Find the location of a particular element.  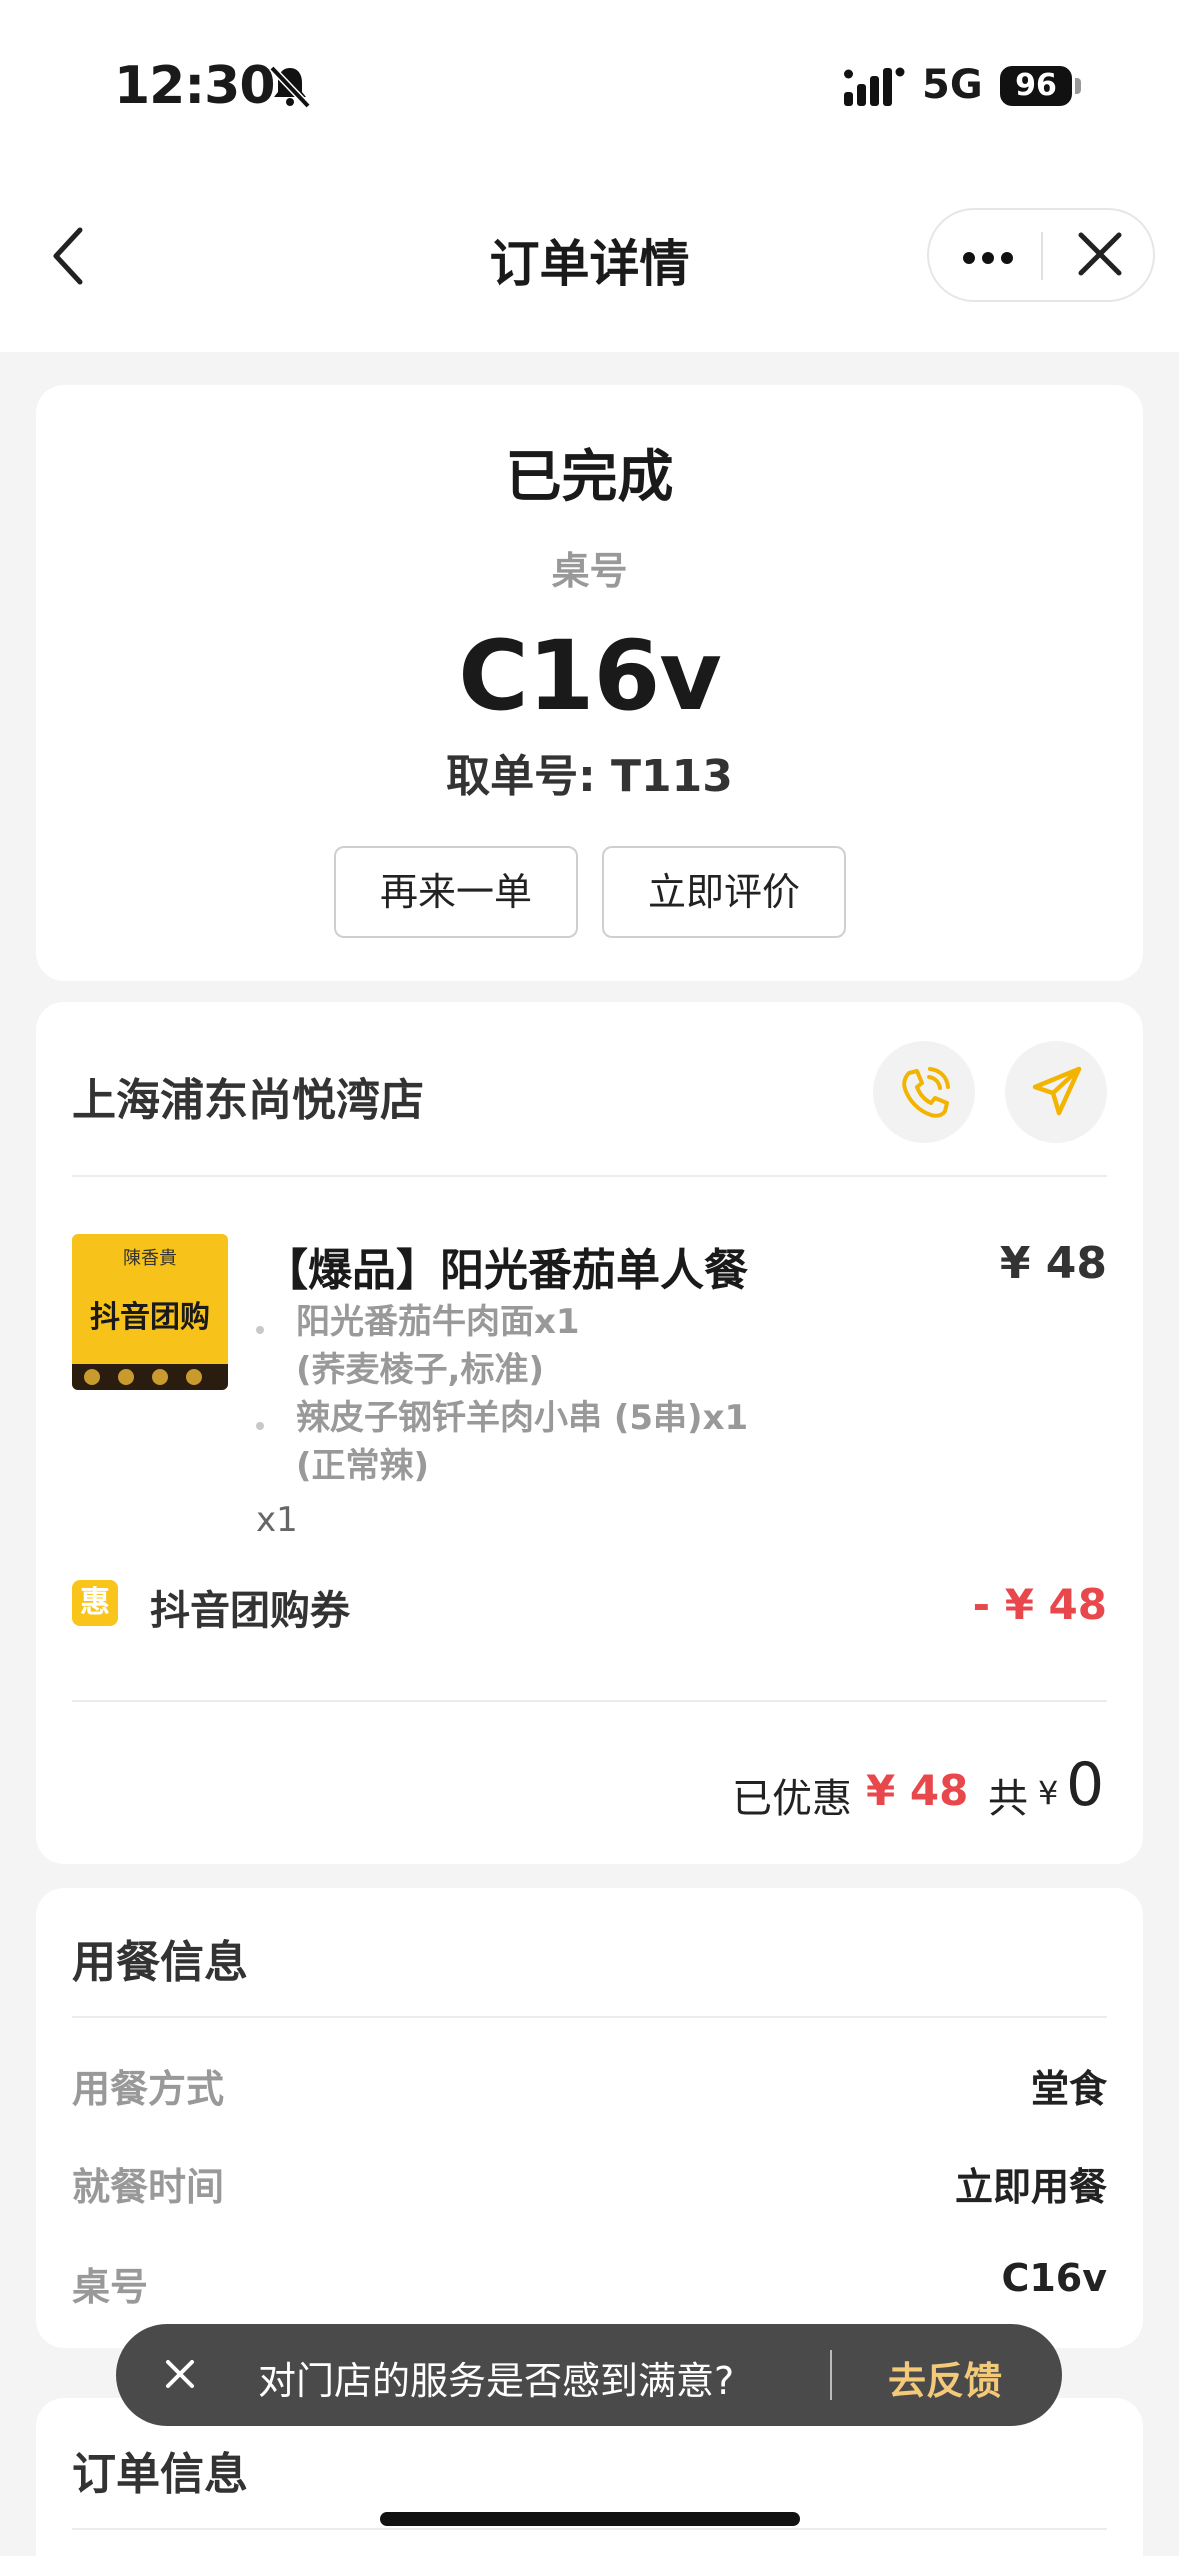

info-value-dining-mode: 堂食 is located at coordinates (1068, 2089).